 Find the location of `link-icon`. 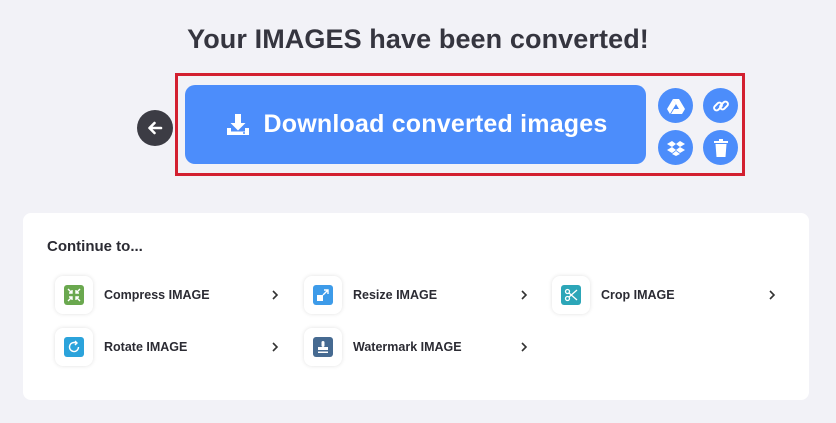

link-icon is located at coordinates (721, 106).